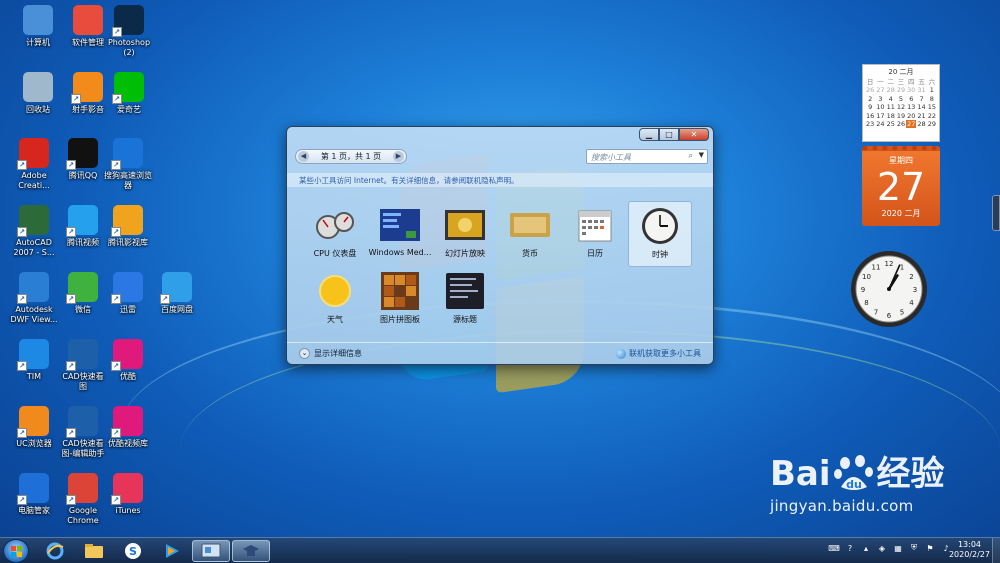 The height and width of the screenshot is (563, 1000). I want to click on calendar-day: 16, so click(870, 116).